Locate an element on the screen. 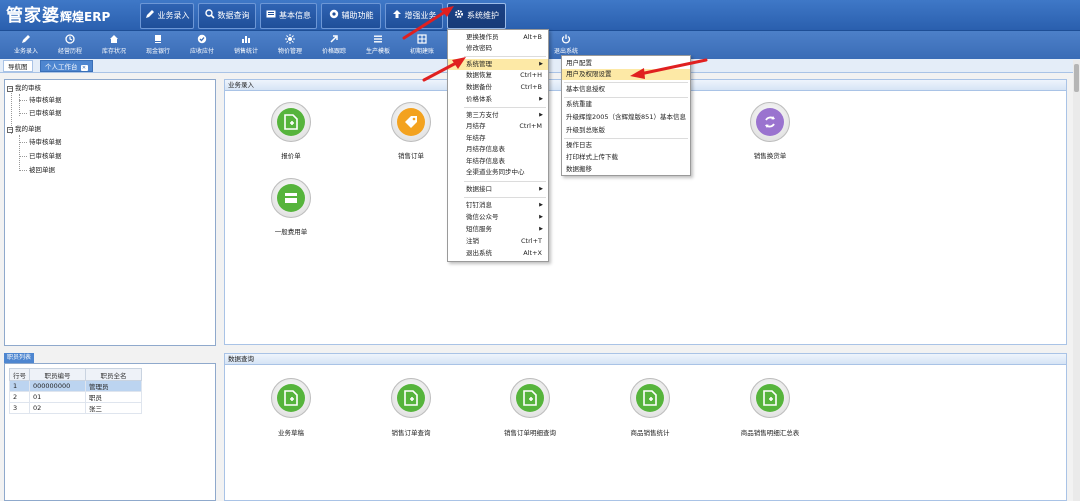 The width and height of the screenshot is (1080, 501). sales-order-icon is located at coordinates (411, 122).